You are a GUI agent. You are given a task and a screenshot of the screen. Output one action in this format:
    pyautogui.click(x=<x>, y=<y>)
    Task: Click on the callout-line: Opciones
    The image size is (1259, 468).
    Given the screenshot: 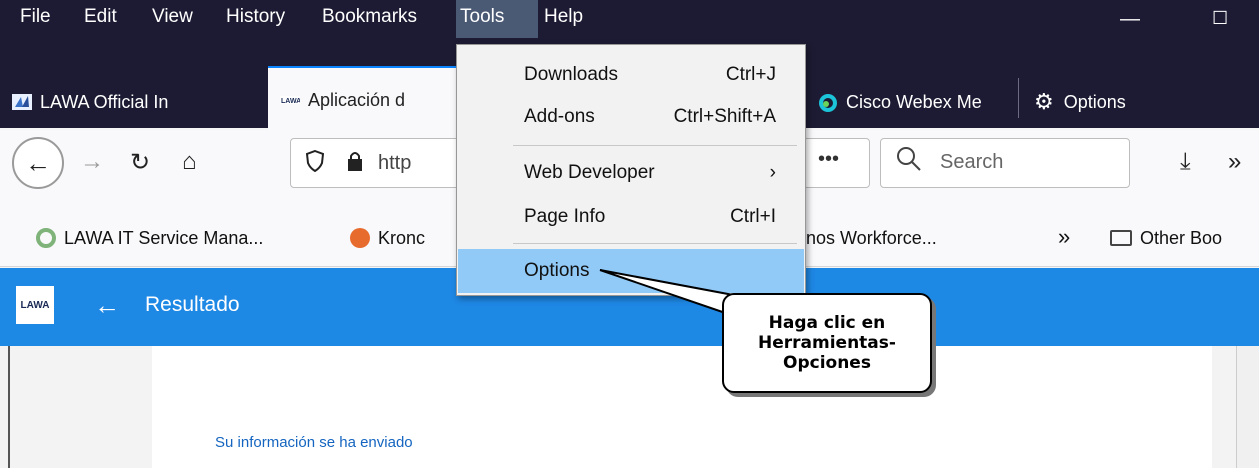 What is the action you would take?
    pyautogui.click(x=827, y=363)
    